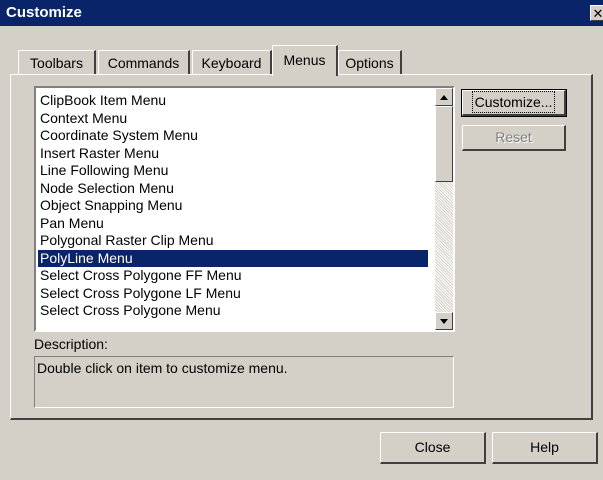 The image size is (603, 480). What do you see at coordinates (433, 448) in the screenshot?
I see `close-button: Close` at bounding box center [433, 448].